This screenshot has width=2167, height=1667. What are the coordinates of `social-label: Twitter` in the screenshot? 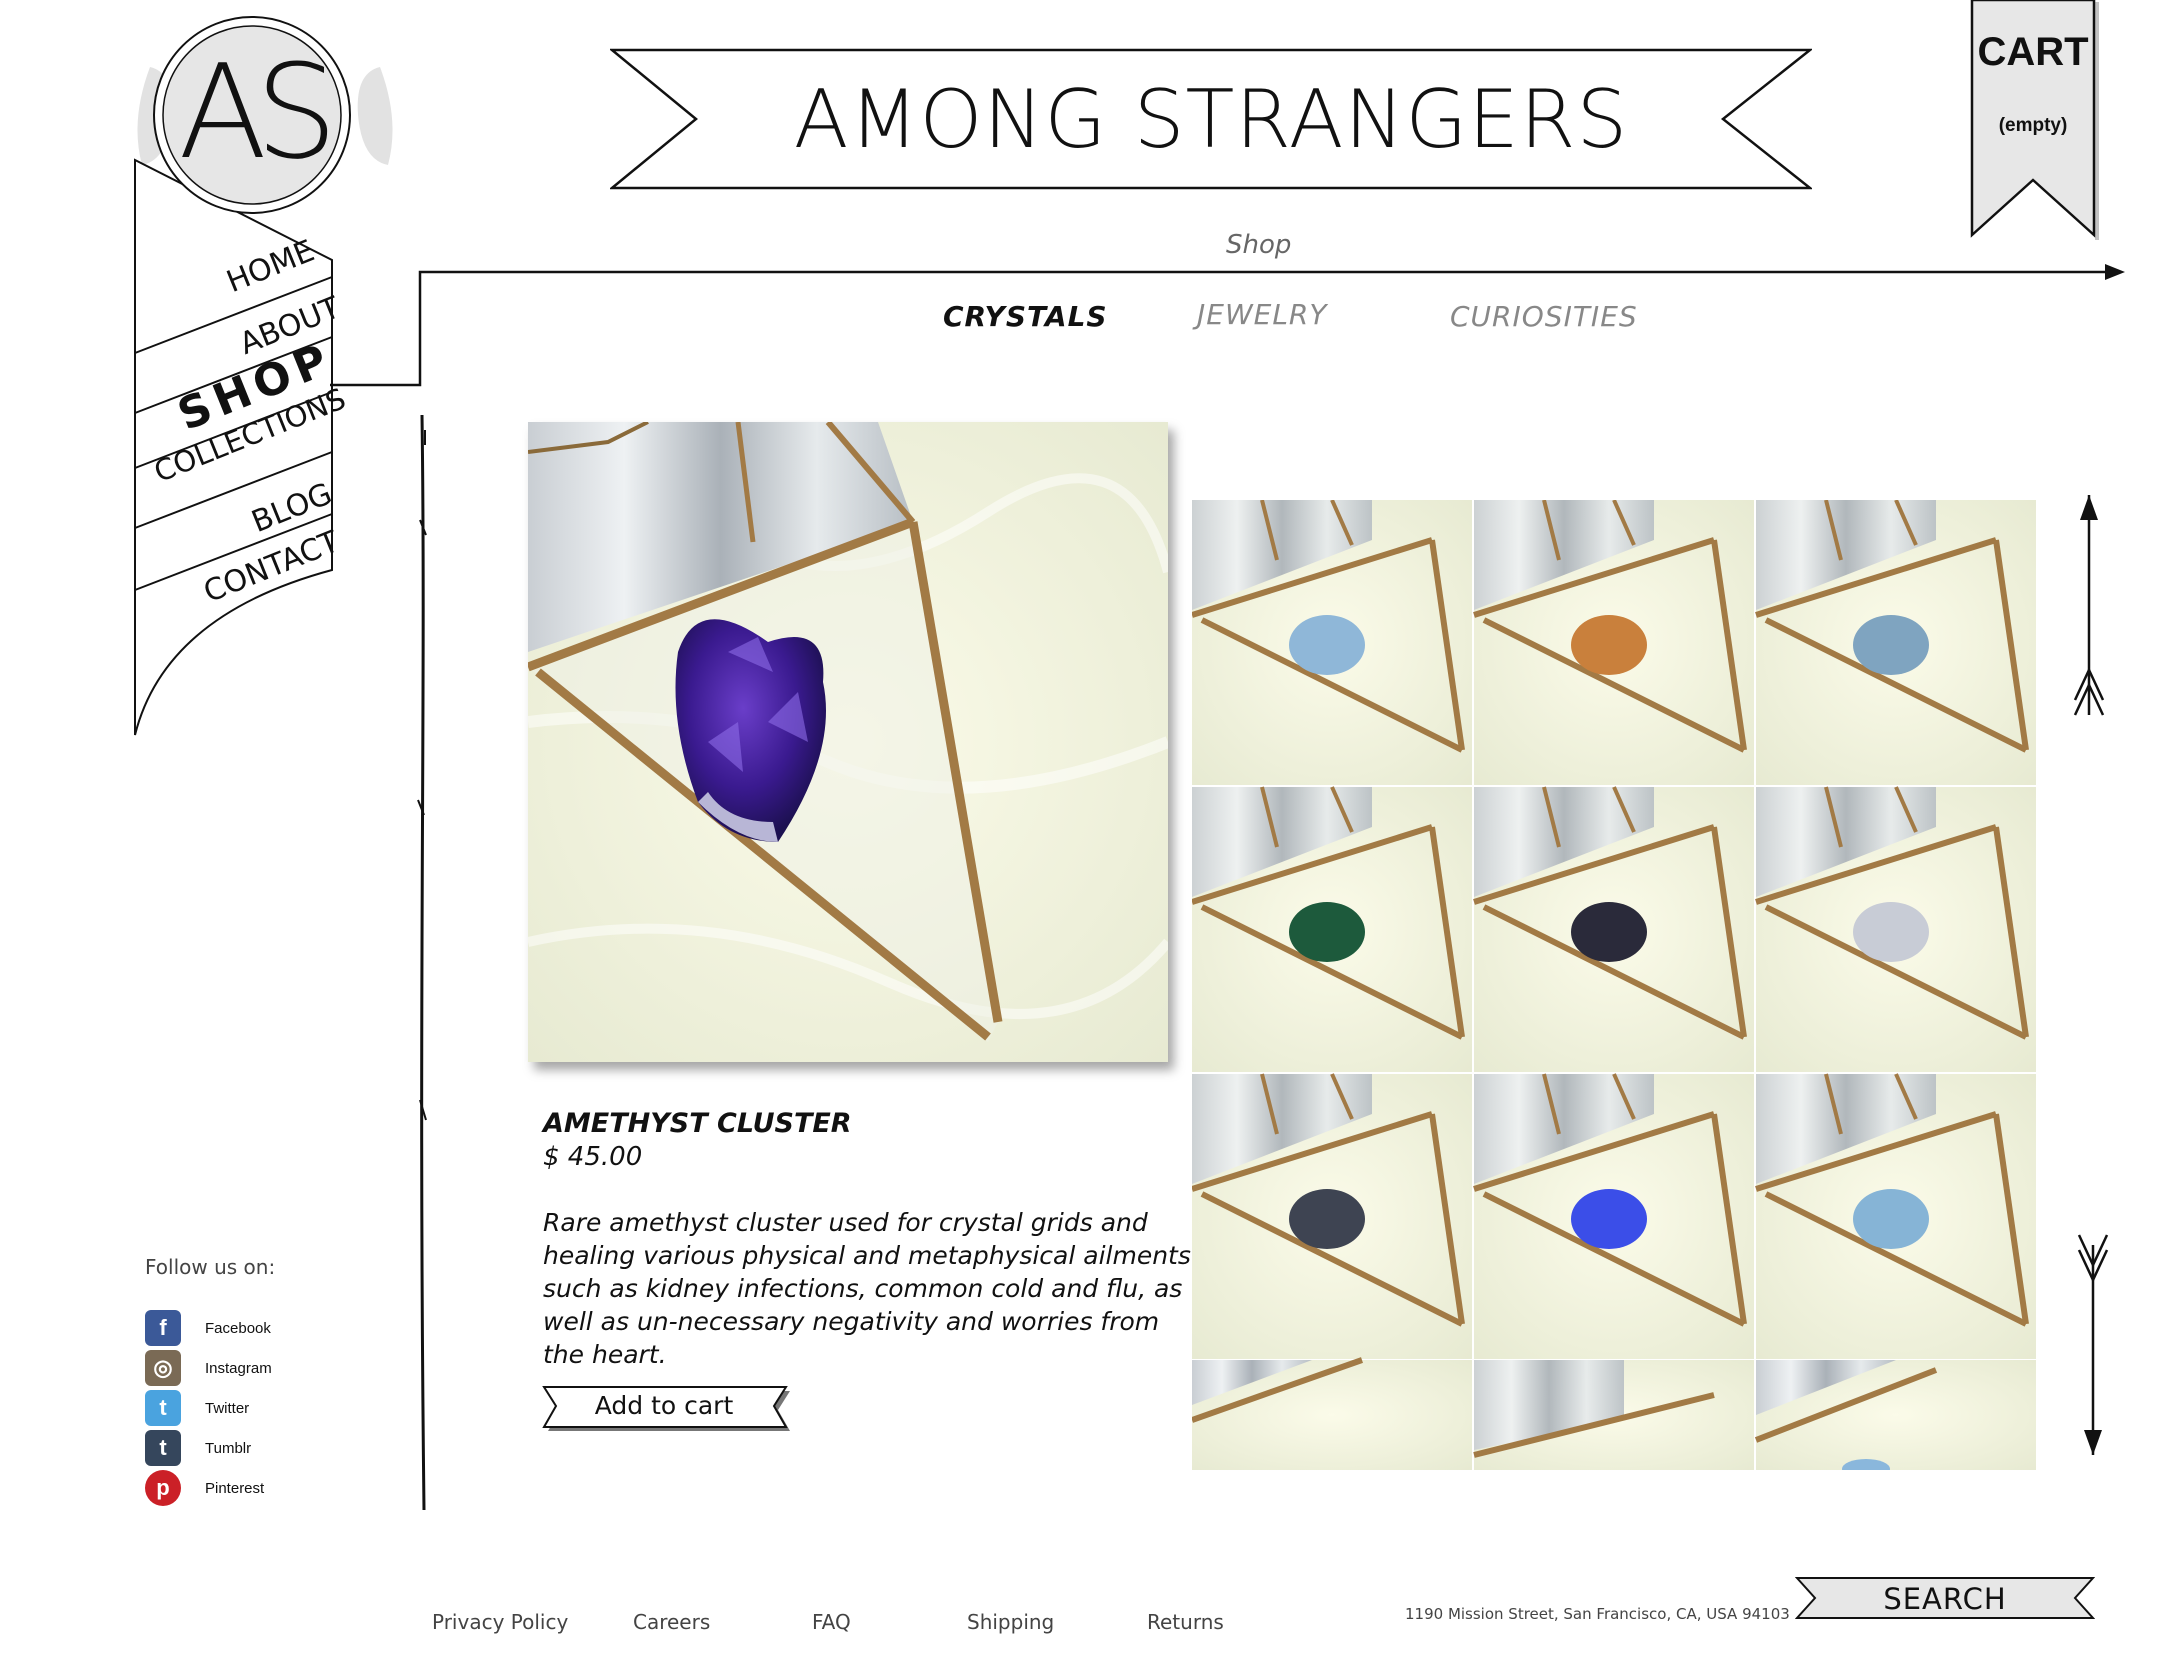 It's located at (227, 1408).